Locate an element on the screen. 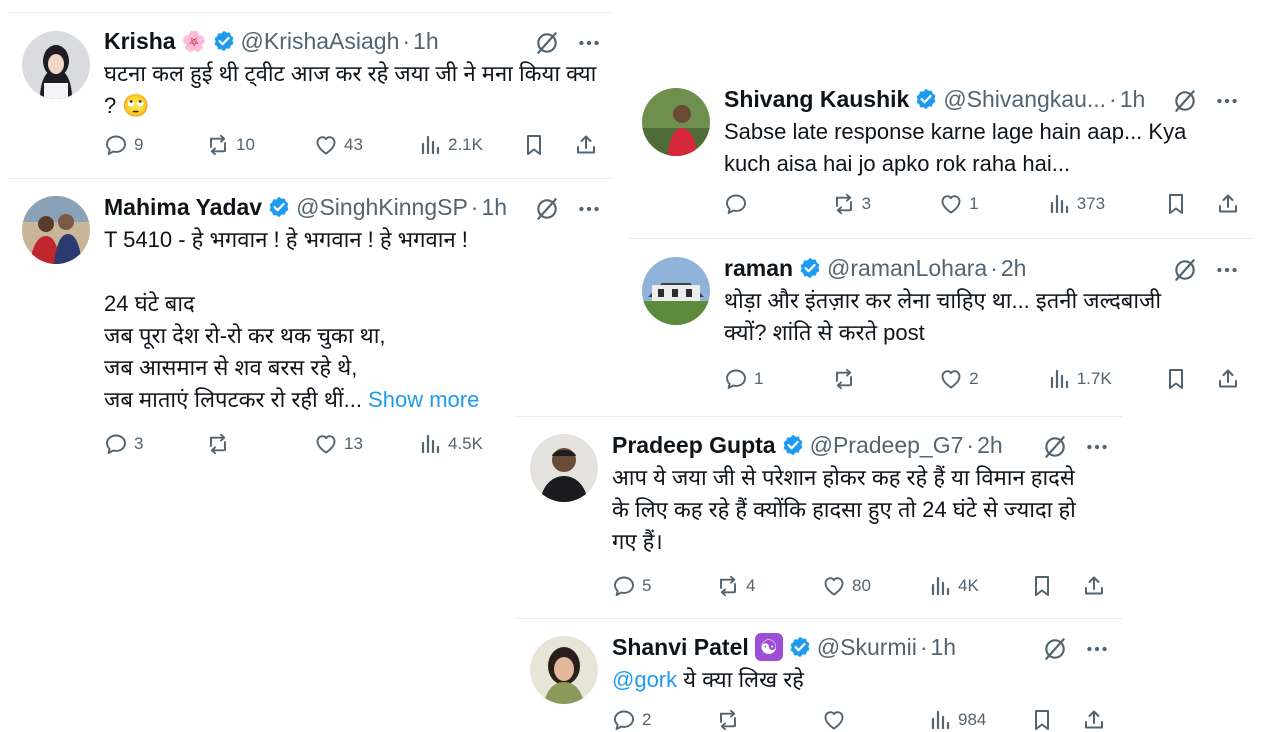 Image resolution: width=1280 pixels, height=732 pixels. author-handle: @Skurmii is located at coordinates (867, 647).